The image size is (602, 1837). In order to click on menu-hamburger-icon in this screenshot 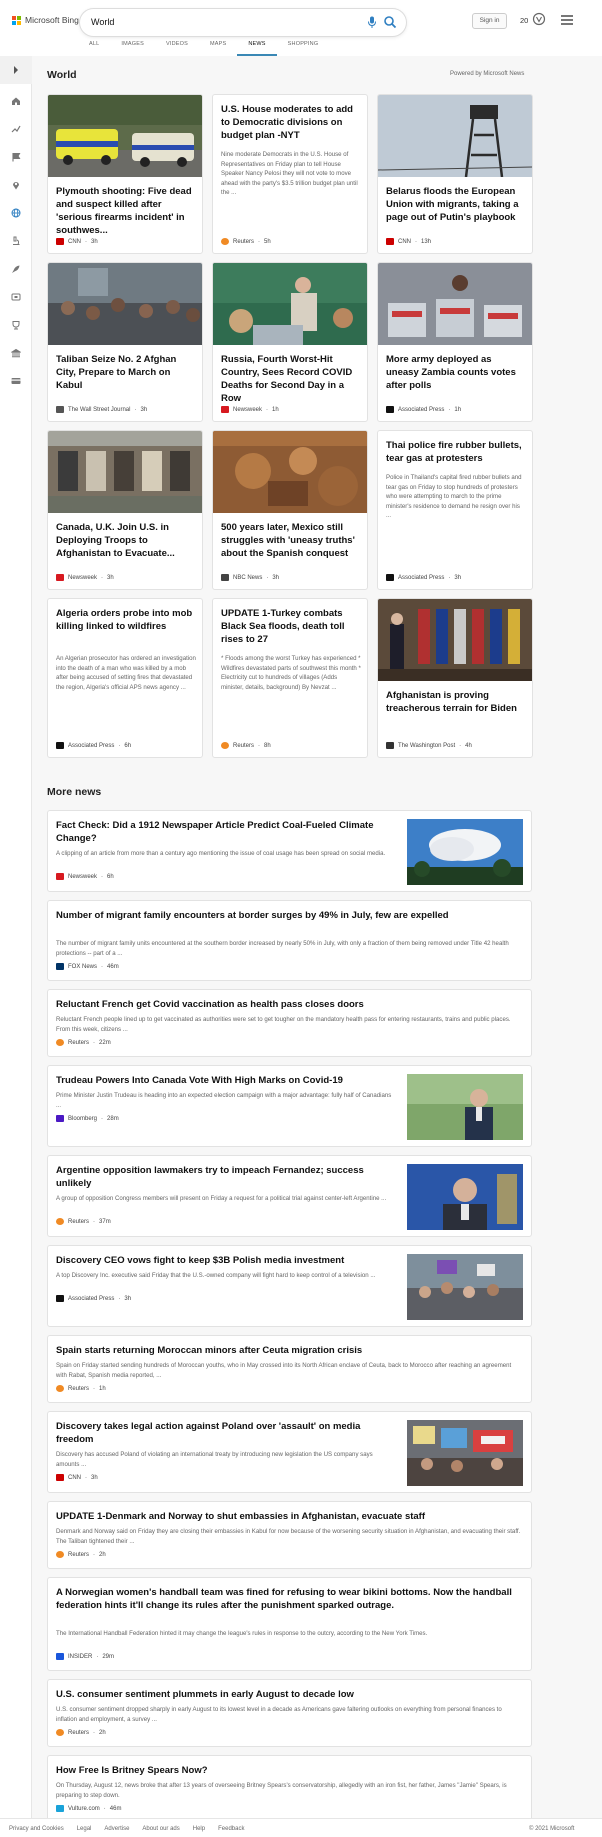, I will do `click(567, 20)`.